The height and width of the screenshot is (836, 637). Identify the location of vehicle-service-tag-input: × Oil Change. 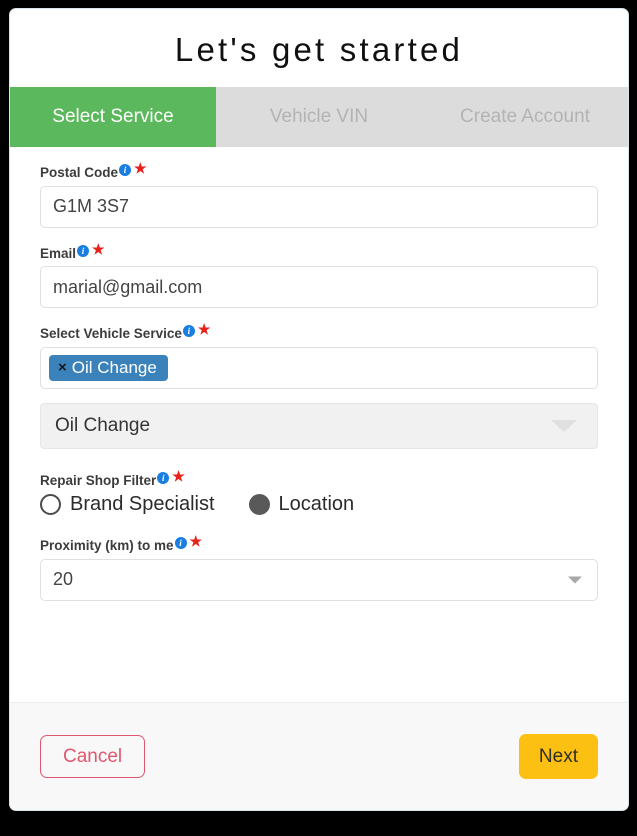
(319, 367).